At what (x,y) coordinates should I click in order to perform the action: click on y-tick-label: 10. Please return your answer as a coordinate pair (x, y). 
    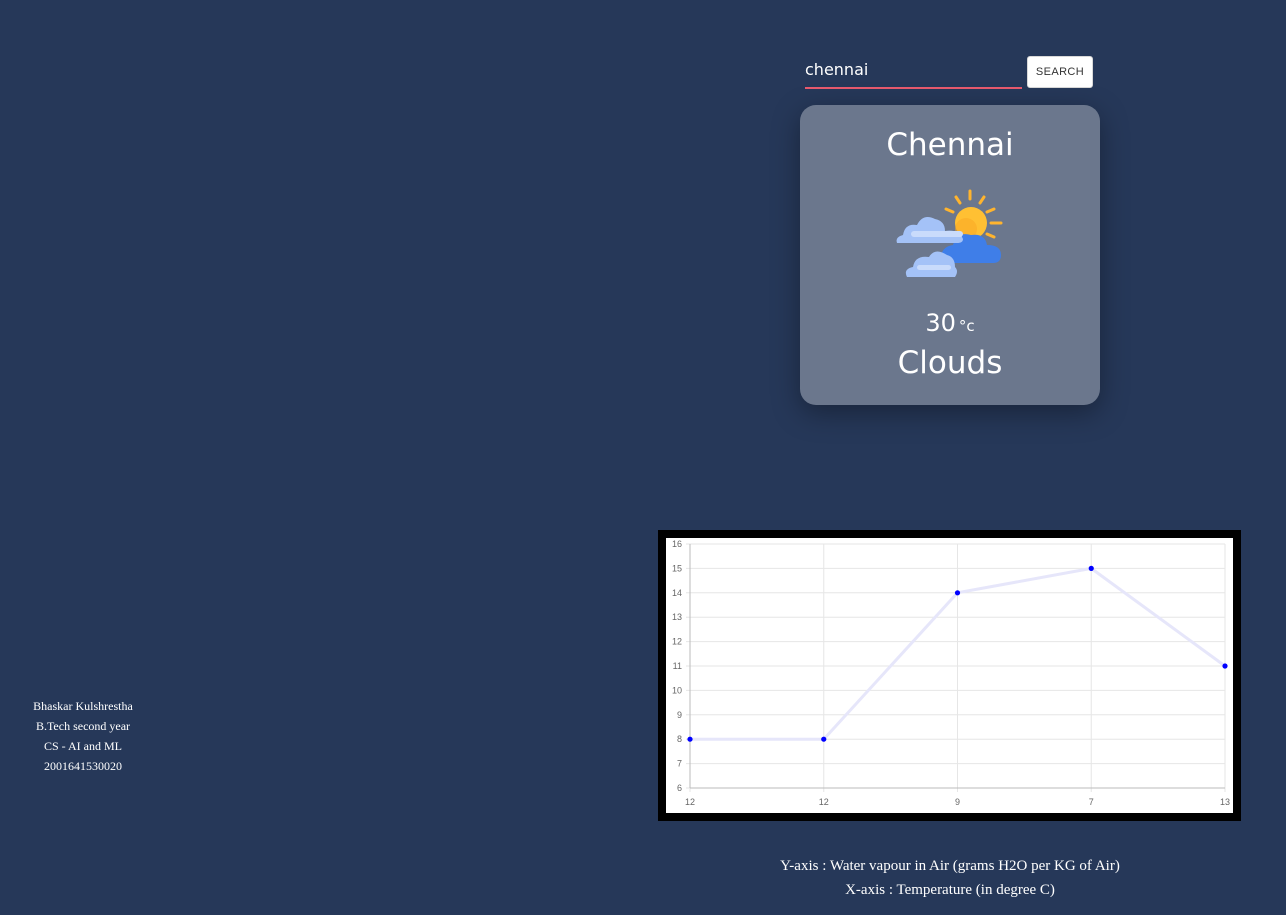
    Looking at the image, I should click on (677, 690).